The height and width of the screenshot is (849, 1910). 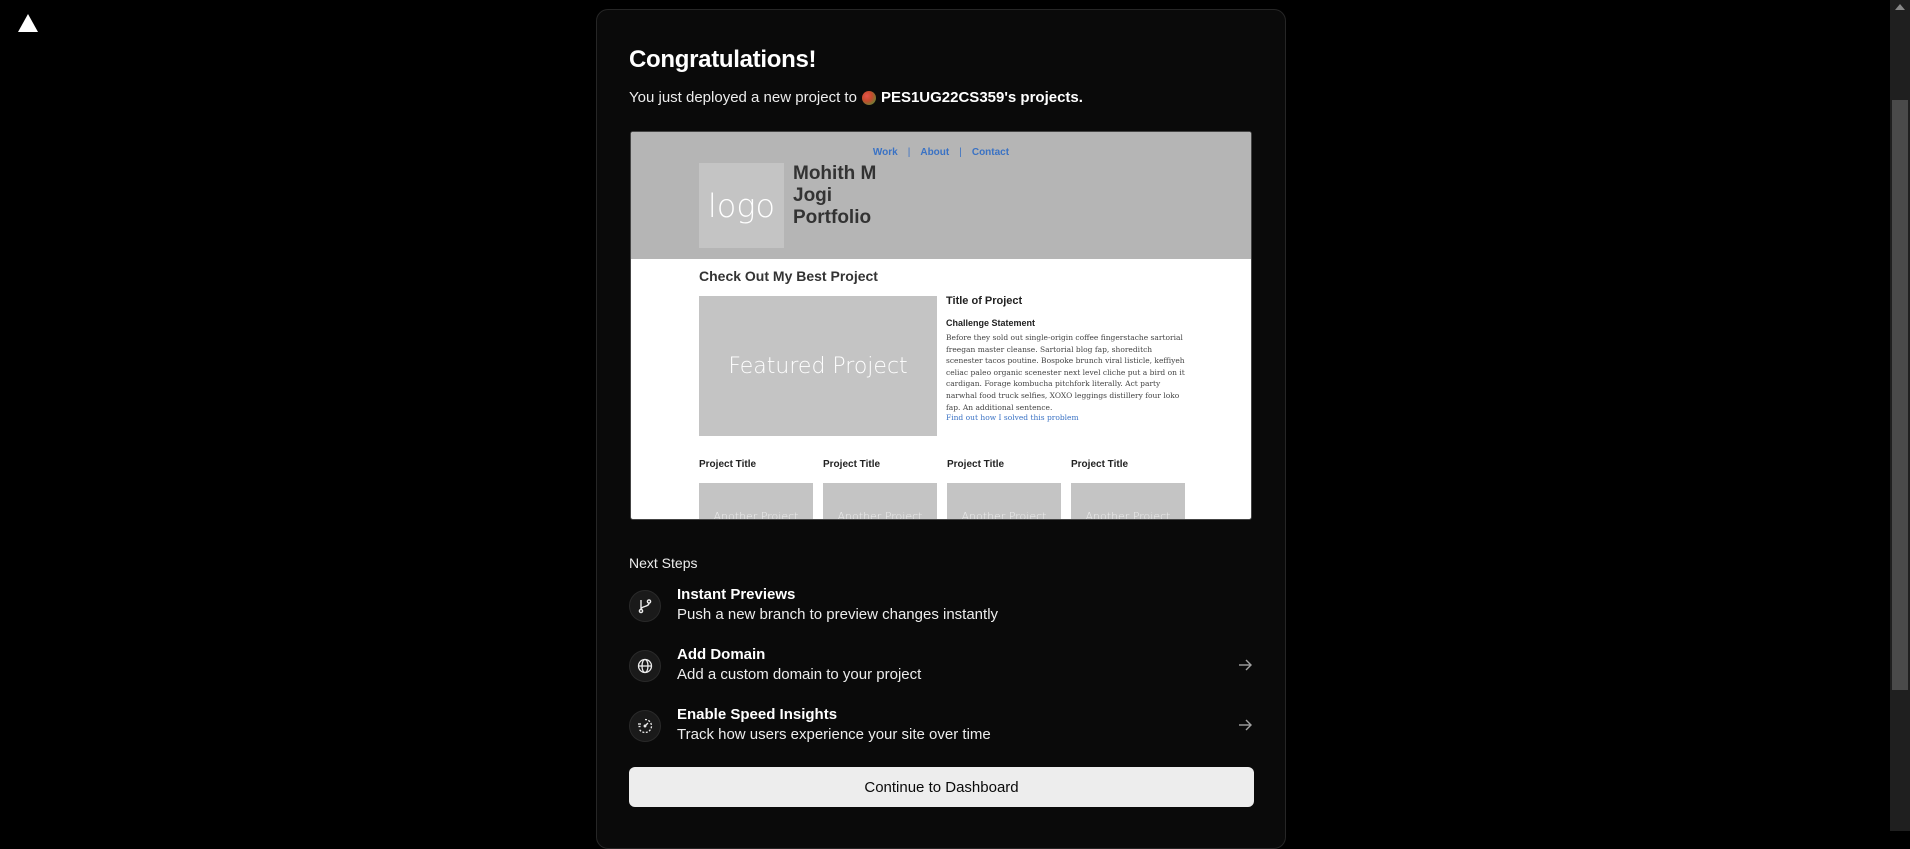 What do you see at coordinates (741, 205) in the screenshot?
I see `preview-logo: logo` at bounding box center [741, 205].